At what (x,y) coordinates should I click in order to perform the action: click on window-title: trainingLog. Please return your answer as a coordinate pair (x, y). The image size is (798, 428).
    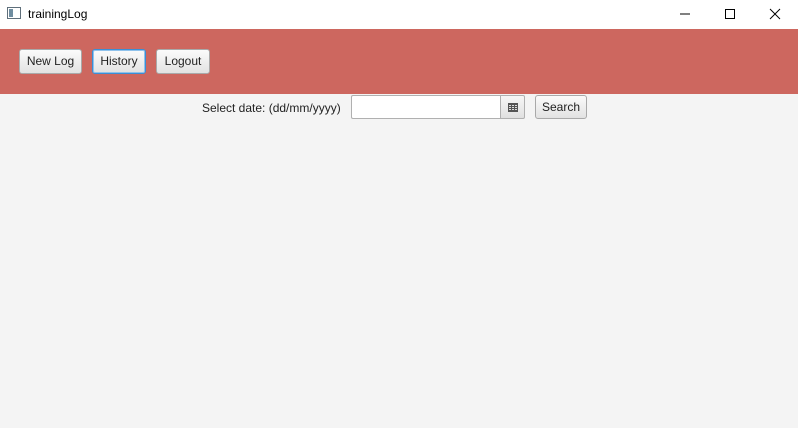
    Looking at the image, I should click on (58, 14).